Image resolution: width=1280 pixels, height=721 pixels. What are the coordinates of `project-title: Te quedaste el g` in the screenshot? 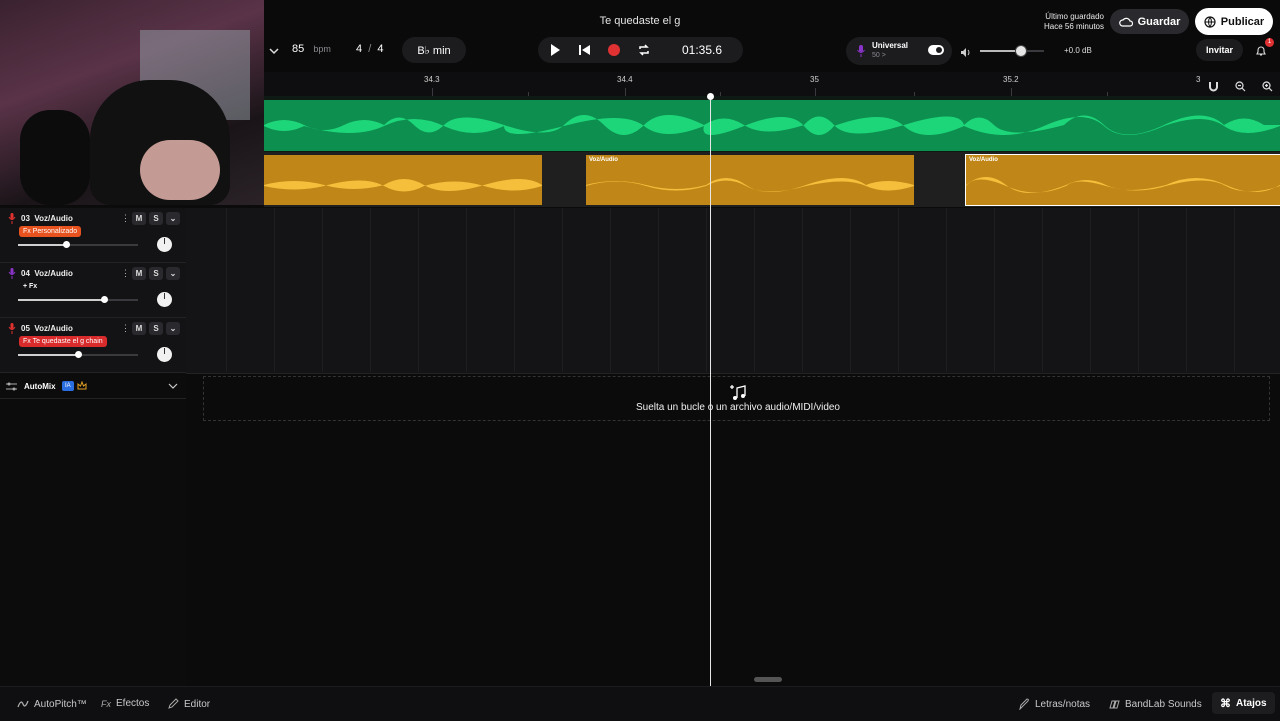 It's located at (640, 21).